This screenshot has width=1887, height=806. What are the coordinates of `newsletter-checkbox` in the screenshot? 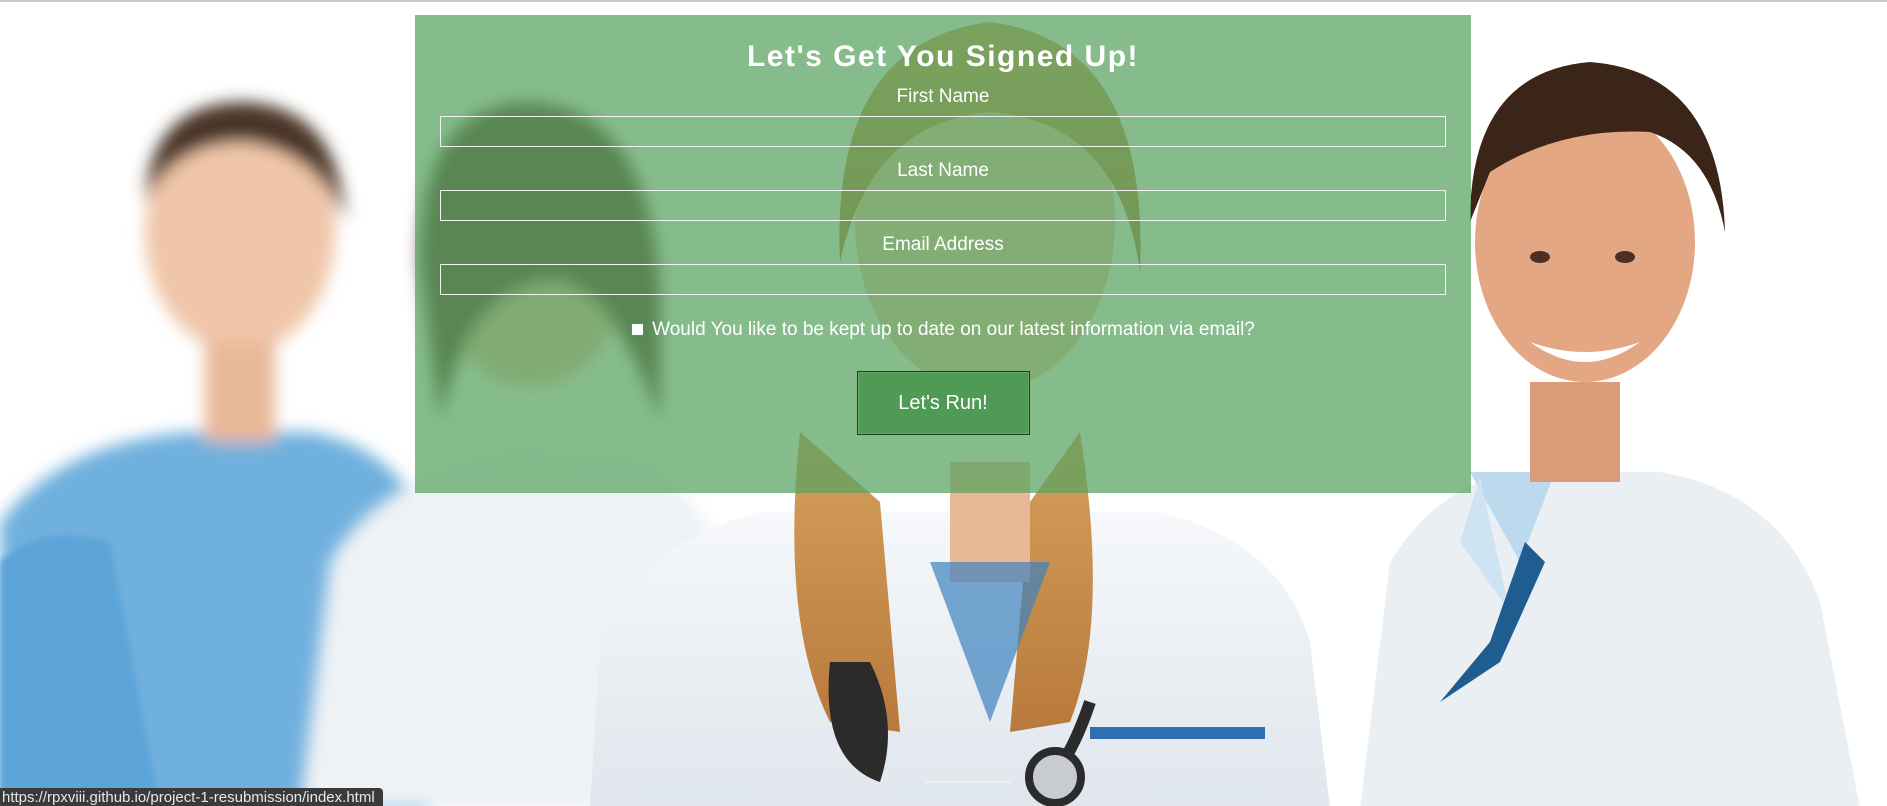 It's located at (638, 329).